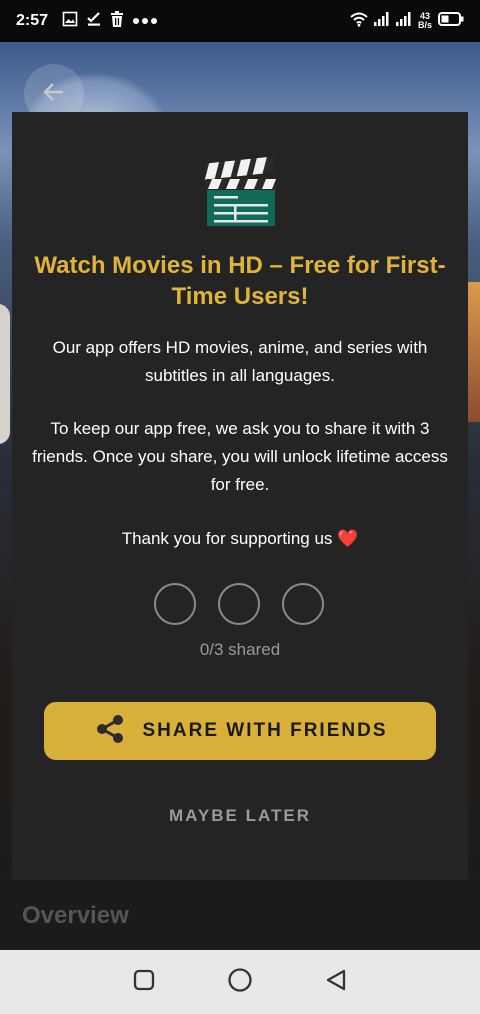 The width and height of the screenshot is (480, 1014). I want to click on network-speed: 43 B/s, so click(425, 21).